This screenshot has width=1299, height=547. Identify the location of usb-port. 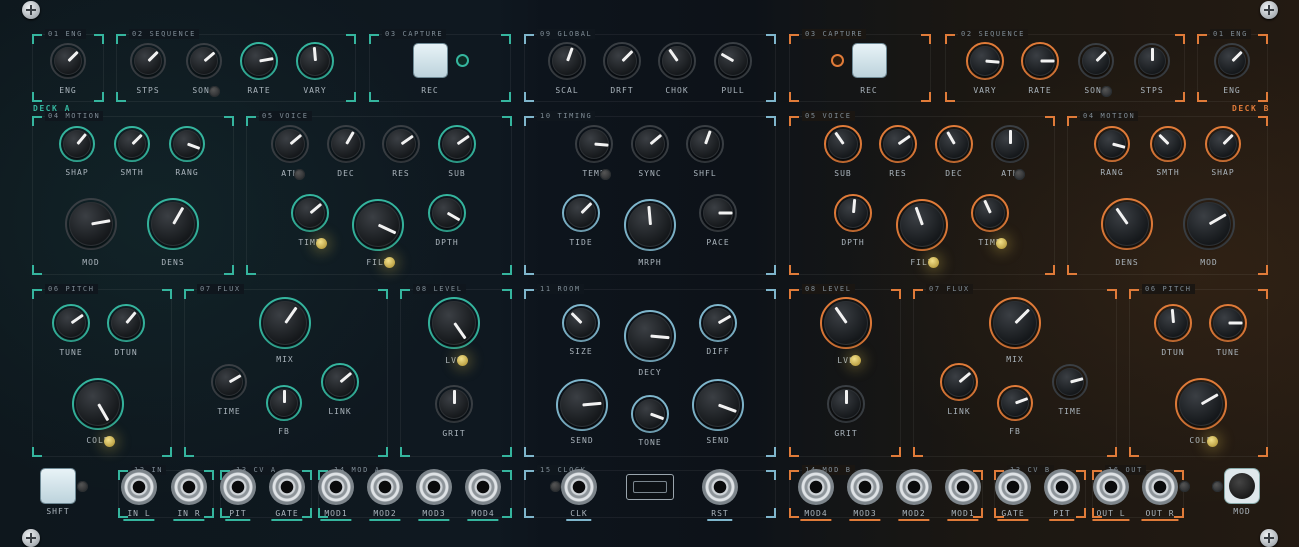
(650, 487).